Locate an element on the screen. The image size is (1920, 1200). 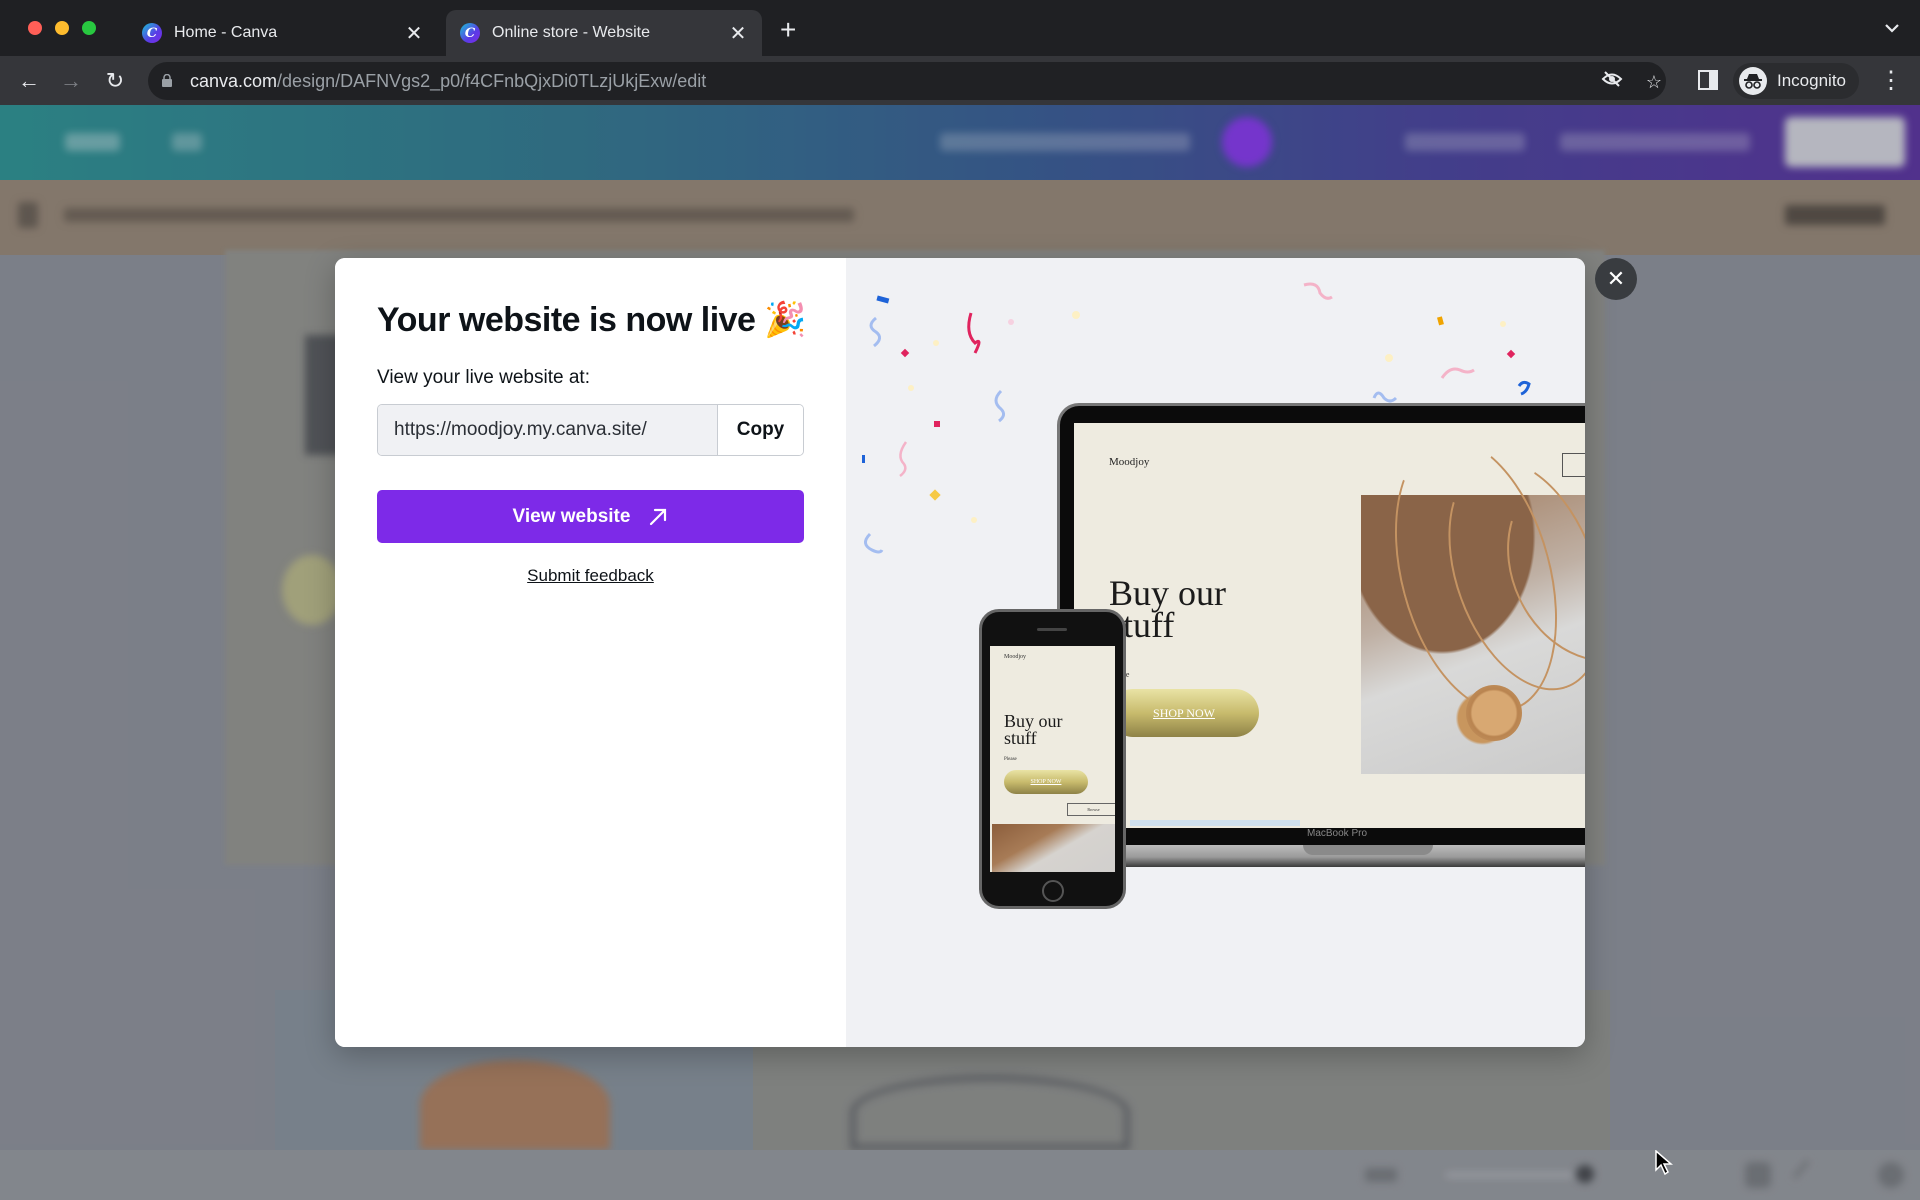
profile-label: Incognito is located at coordinates (1811, 80).